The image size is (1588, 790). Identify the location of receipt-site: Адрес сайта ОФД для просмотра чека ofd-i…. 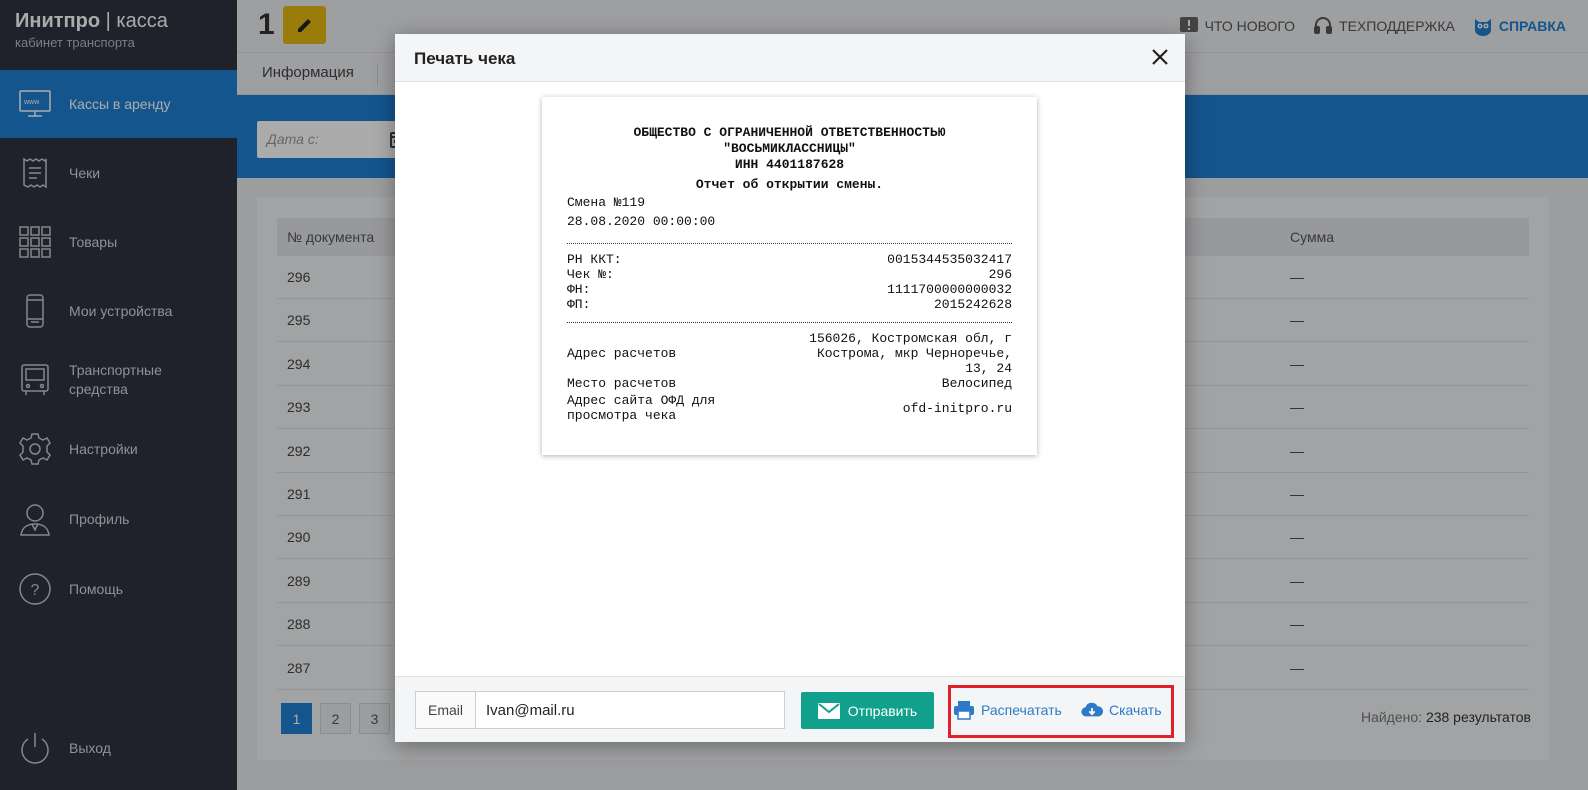
(789, 408).